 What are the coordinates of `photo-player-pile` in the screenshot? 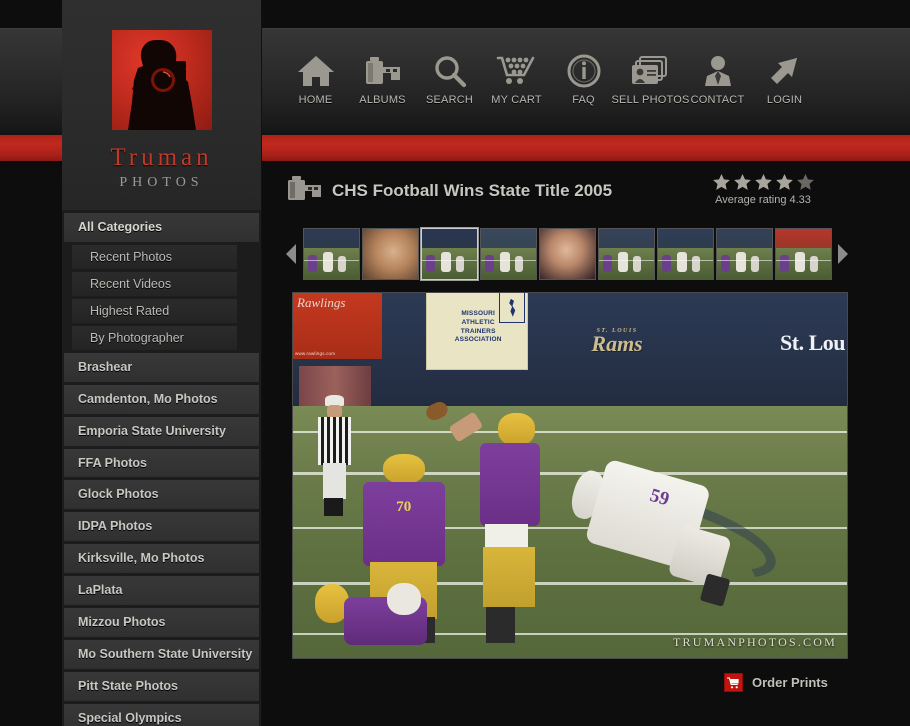 It's located at (376, 618).